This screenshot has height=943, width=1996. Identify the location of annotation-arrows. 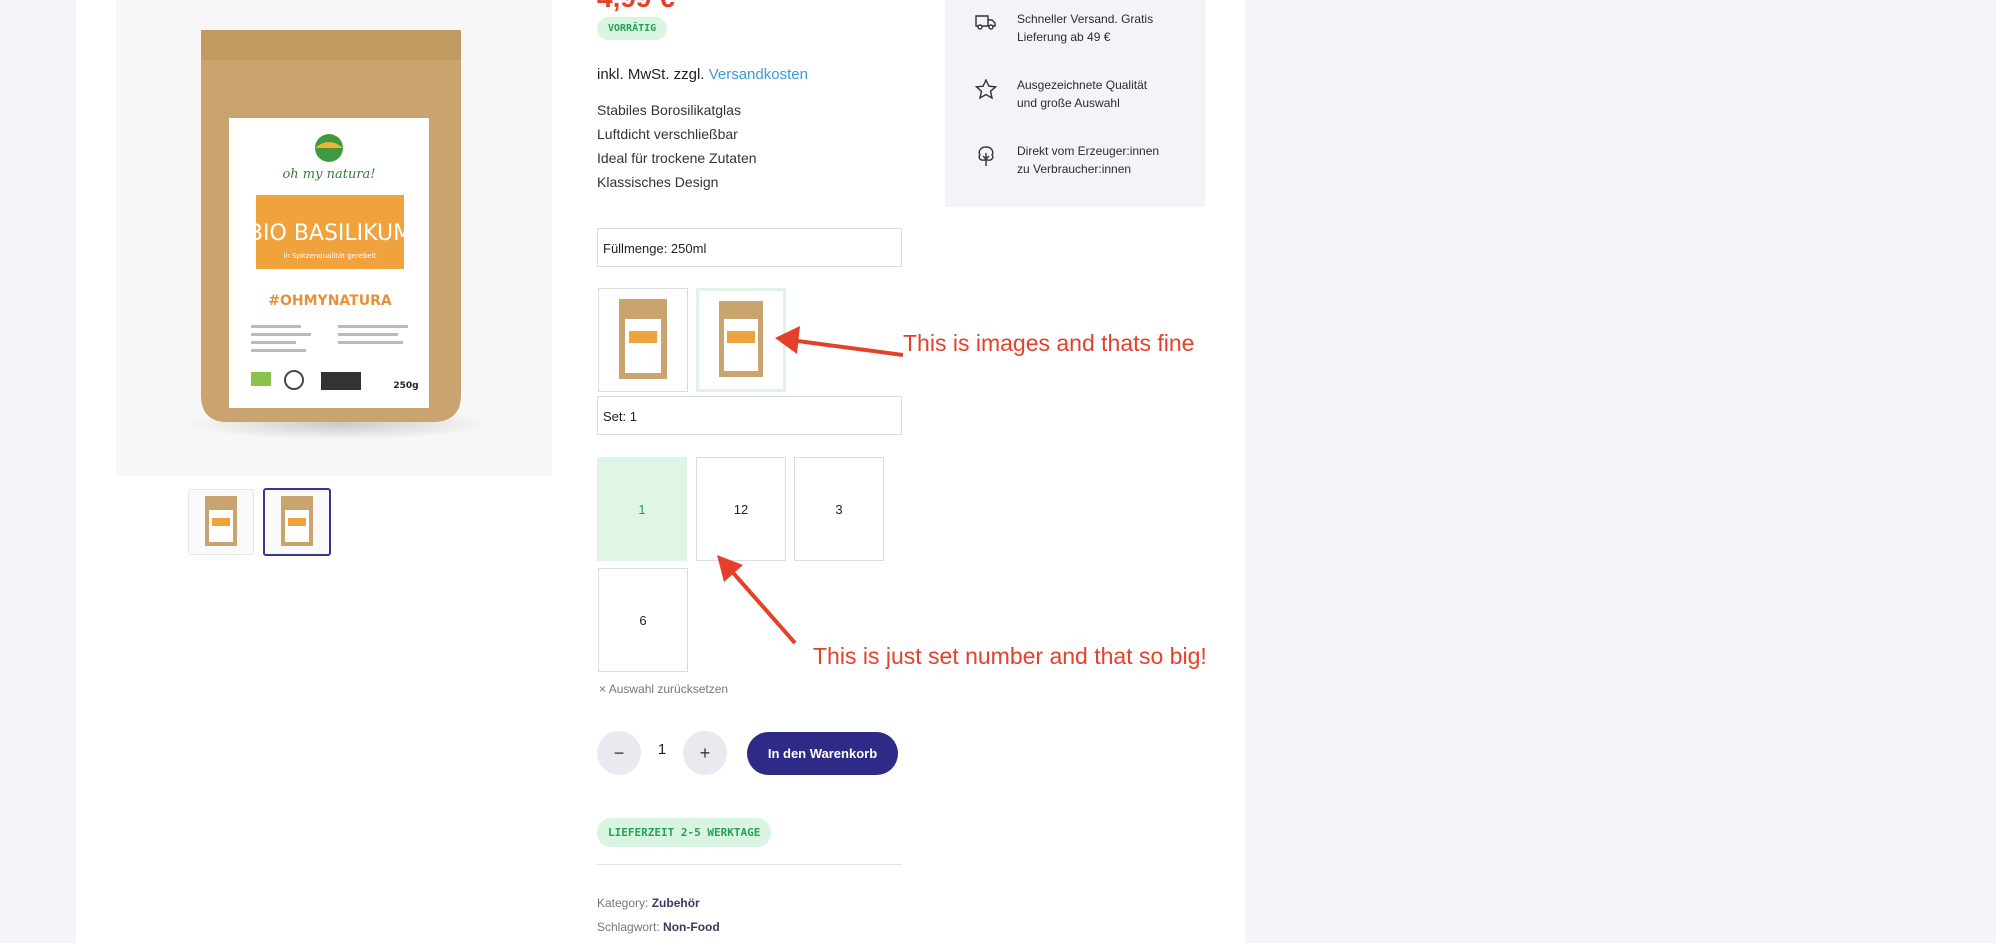
(810, 485).